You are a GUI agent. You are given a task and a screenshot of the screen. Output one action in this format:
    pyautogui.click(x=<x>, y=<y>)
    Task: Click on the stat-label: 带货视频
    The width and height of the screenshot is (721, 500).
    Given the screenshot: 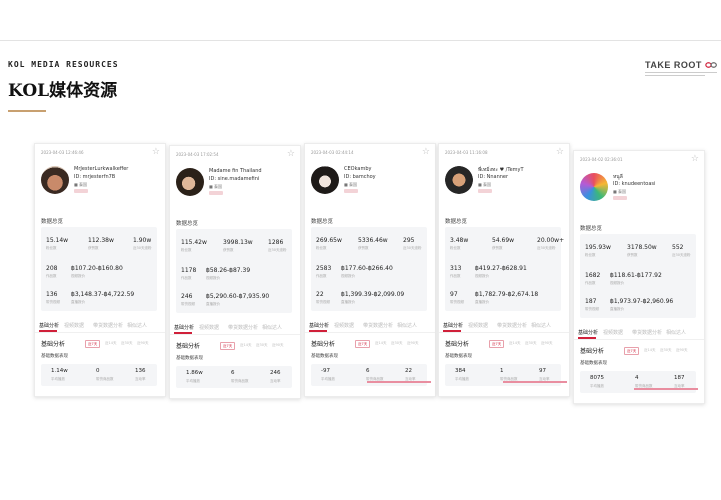 What is the action you would take?
    pyautogui.click(x=592, y=309)
    